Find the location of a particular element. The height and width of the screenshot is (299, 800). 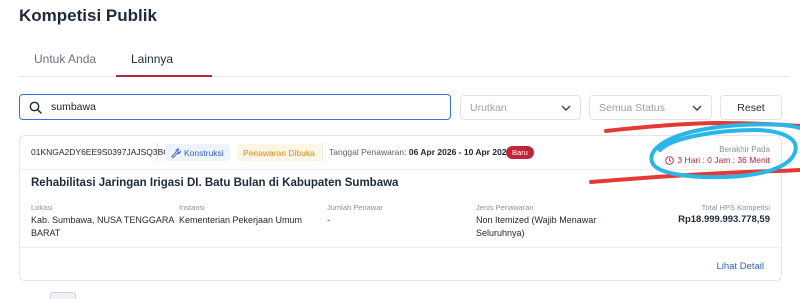

category-badge: Konstruksi is located at coordinates (197, 152).